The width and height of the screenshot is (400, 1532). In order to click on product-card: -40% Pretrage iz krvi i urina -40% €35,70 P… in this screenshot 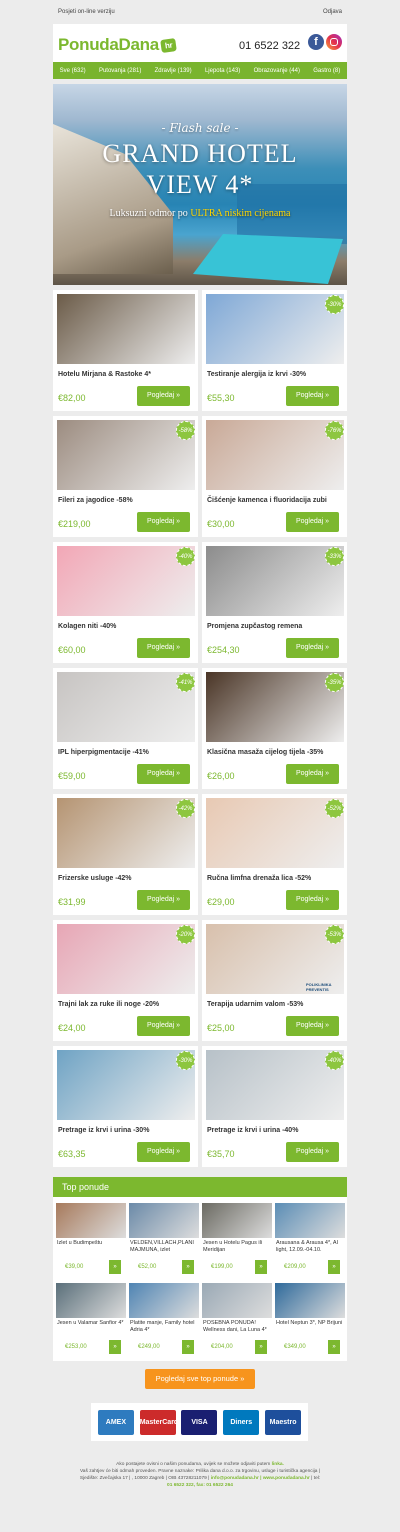, I will do `click(274, 1106)`.